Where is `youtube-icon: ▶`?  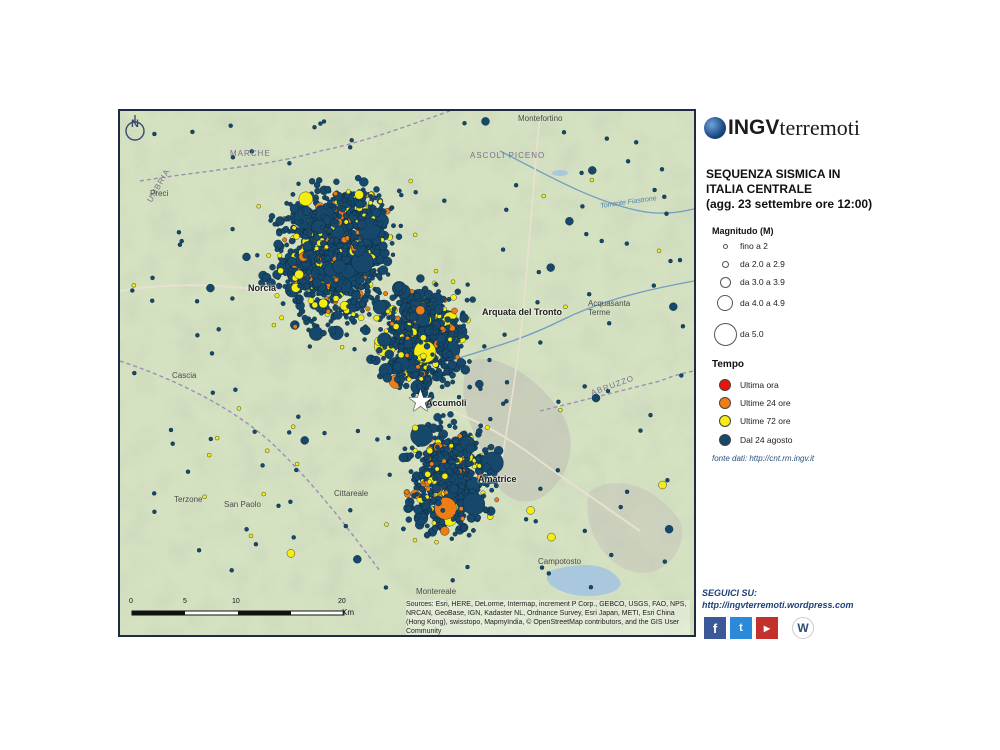
youtube-icon: ▶ is located at coordinates (767, 628).